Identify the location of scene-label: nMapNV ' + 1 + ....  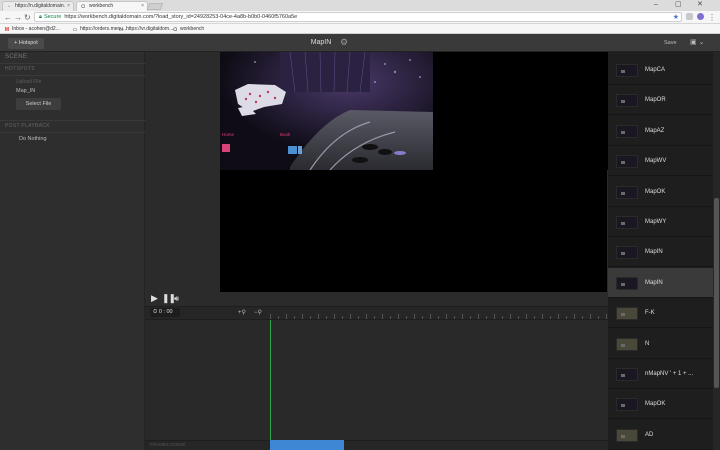
(669, 374).